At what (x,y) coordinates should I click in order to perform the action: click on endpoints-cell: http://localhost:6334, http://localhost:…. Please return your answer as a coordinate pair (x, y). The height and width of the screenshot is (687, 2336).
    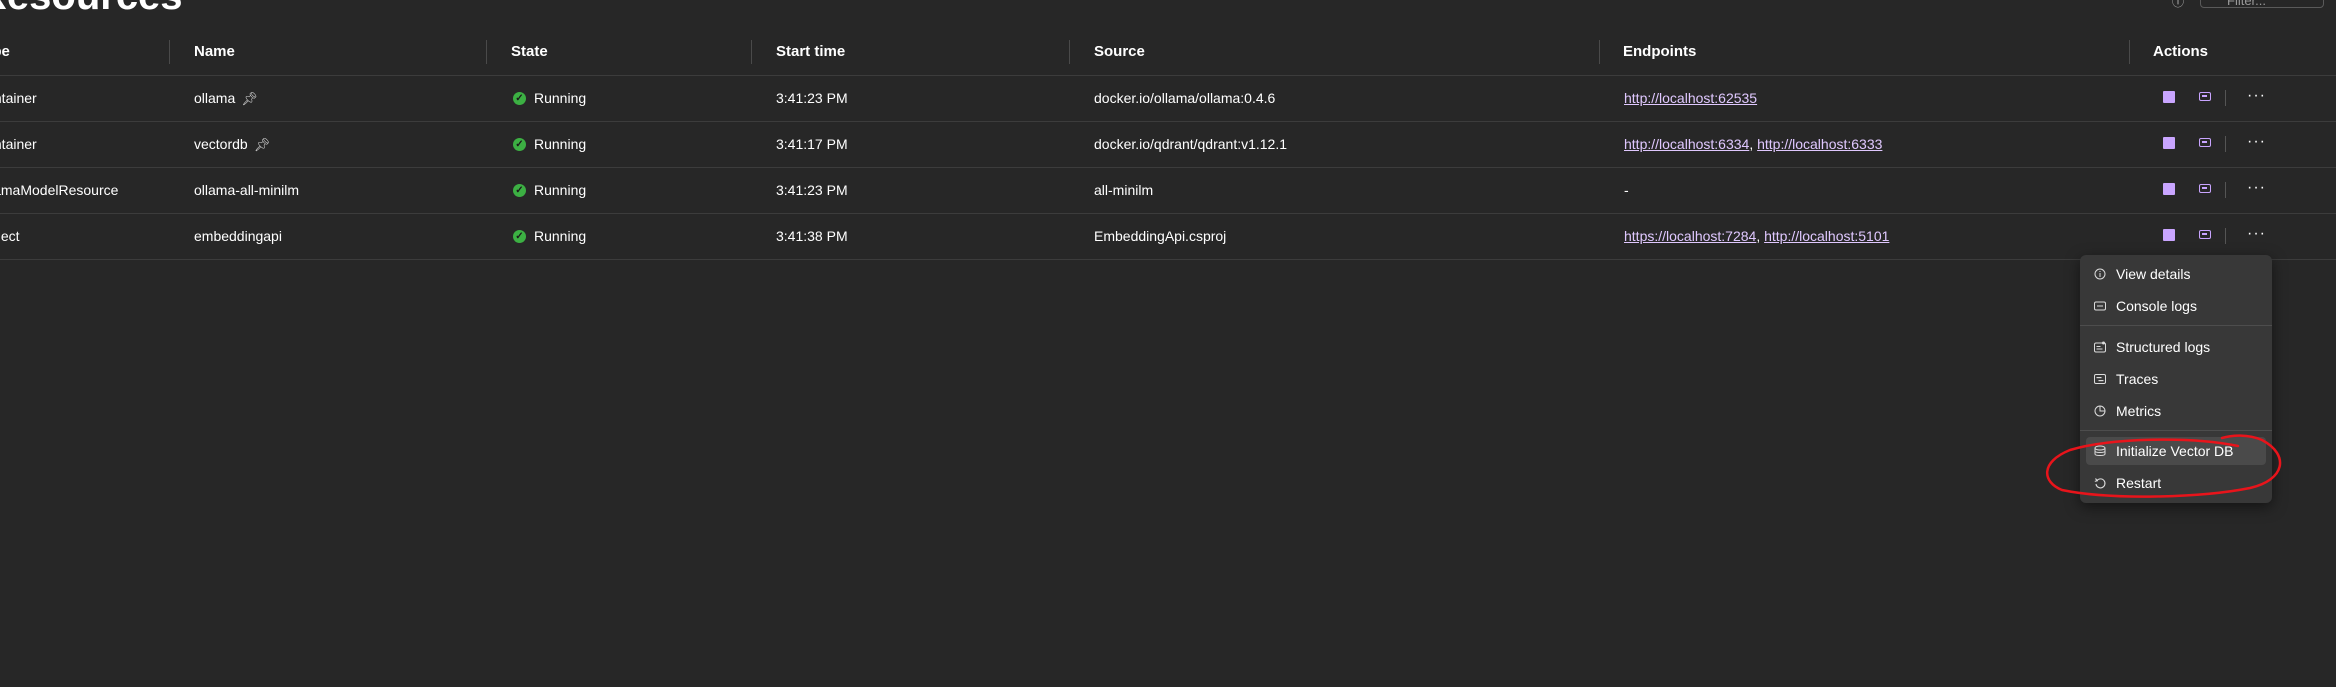
    Looking at the image, I should click on (1753, 144).